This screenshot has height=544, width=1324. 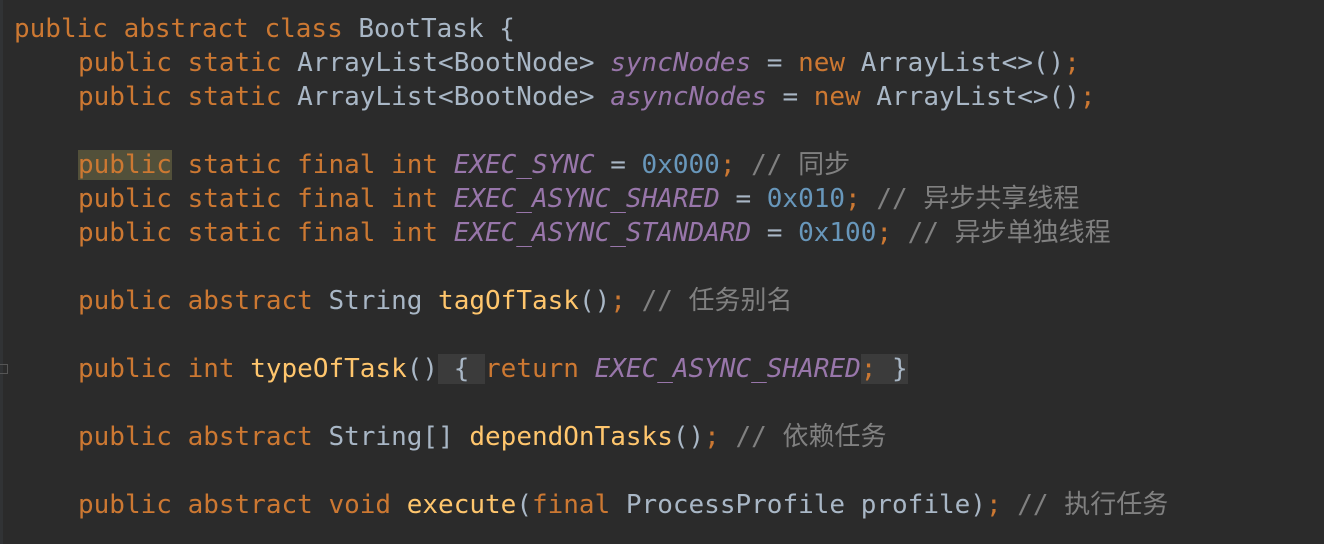 What do you see at coordinates (680, 165) in the screenshot?
I see `number-literal: 0x000` at bounding box center [680, 165].